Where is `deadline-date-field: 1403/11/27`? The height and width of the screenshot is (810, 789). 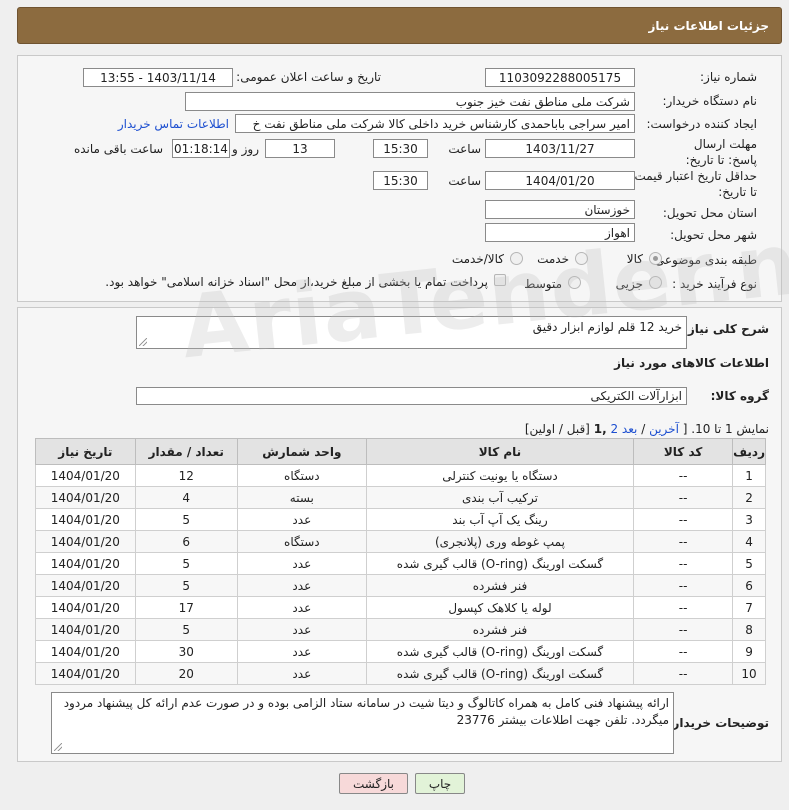 deadline-date-field: 1403/11/27 is located at coordinates (560, 148).